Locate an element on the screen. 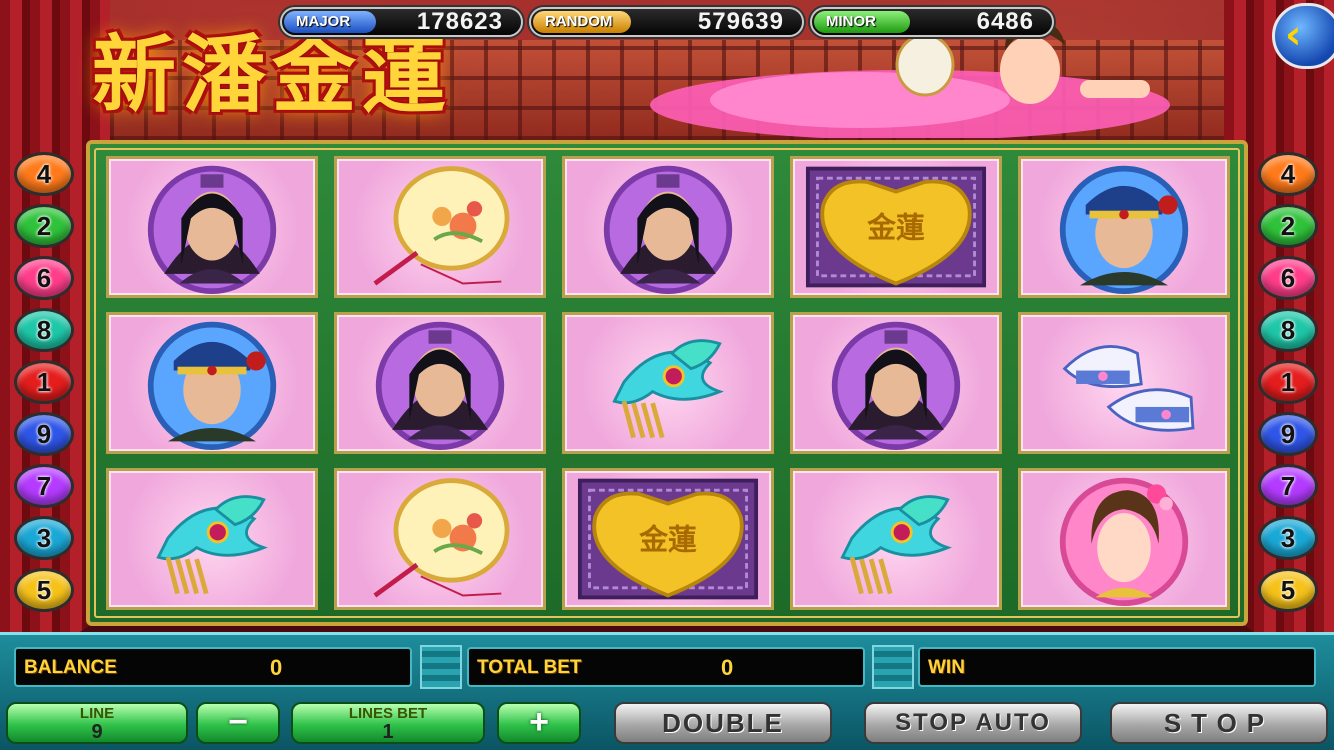 Image resolution: width=1334 pixels, height=750 pixels. payline-ball-right: 9 is located at coordinates (1288, 434).